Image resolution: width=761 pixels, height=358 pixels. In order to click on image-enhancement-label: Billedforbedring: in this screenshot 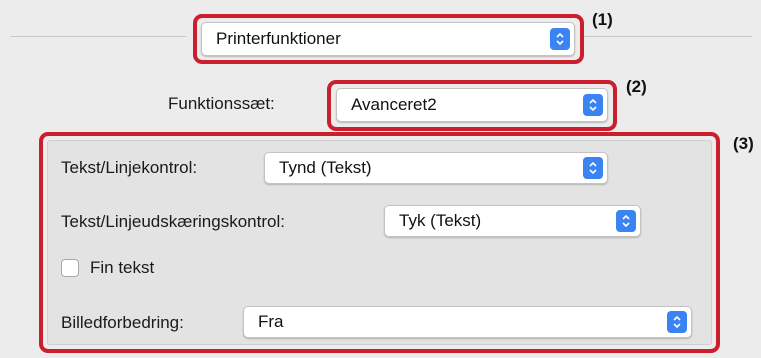, I will do `click(122, 322)`.